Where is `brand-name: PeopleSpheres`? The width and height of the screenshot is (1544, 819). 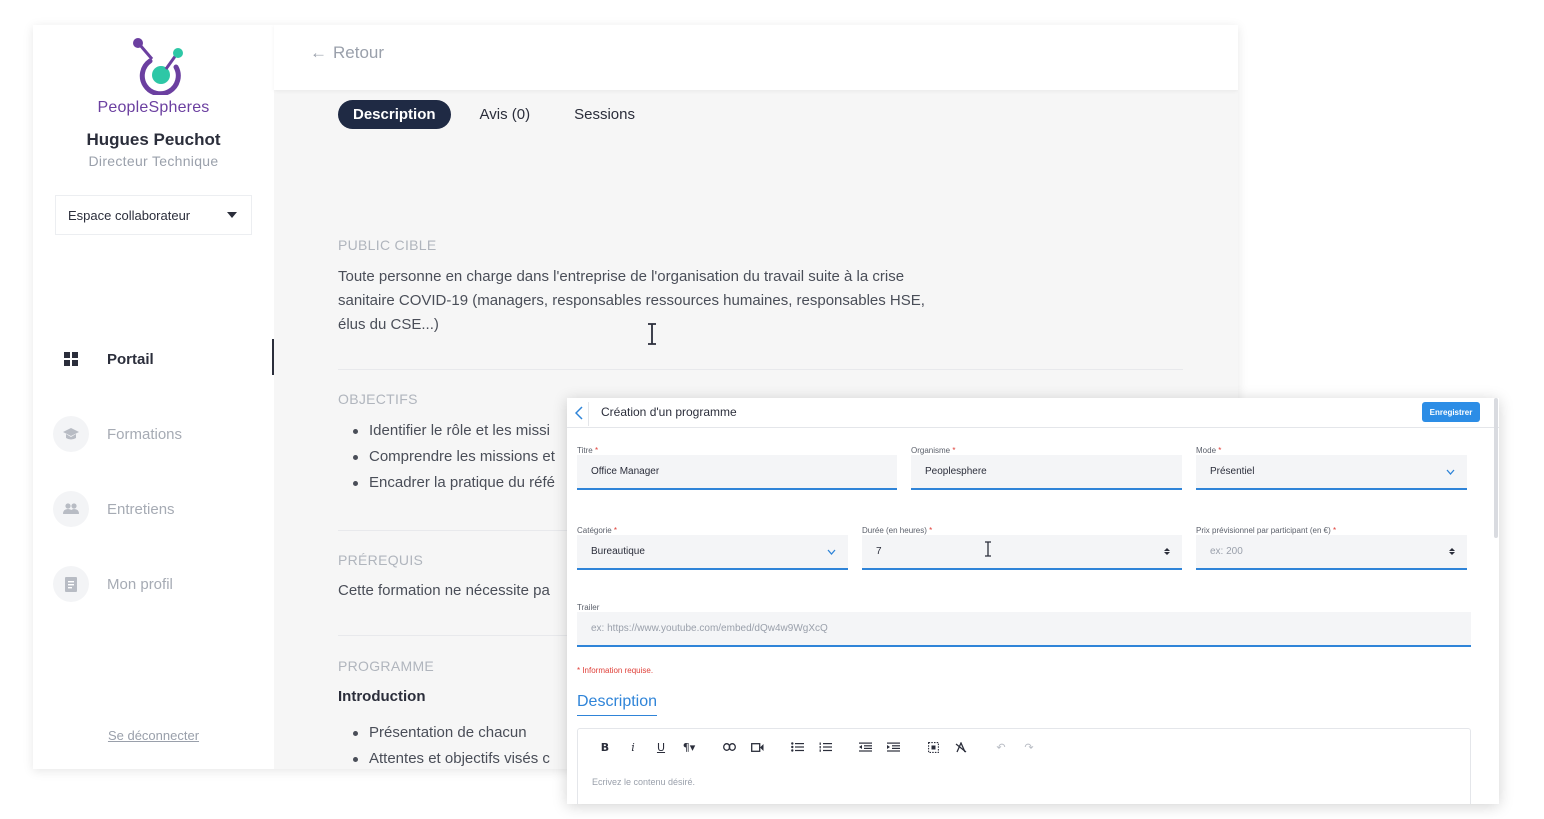
brand-name: PeopleSpheres is located at coordinates (153, 107).